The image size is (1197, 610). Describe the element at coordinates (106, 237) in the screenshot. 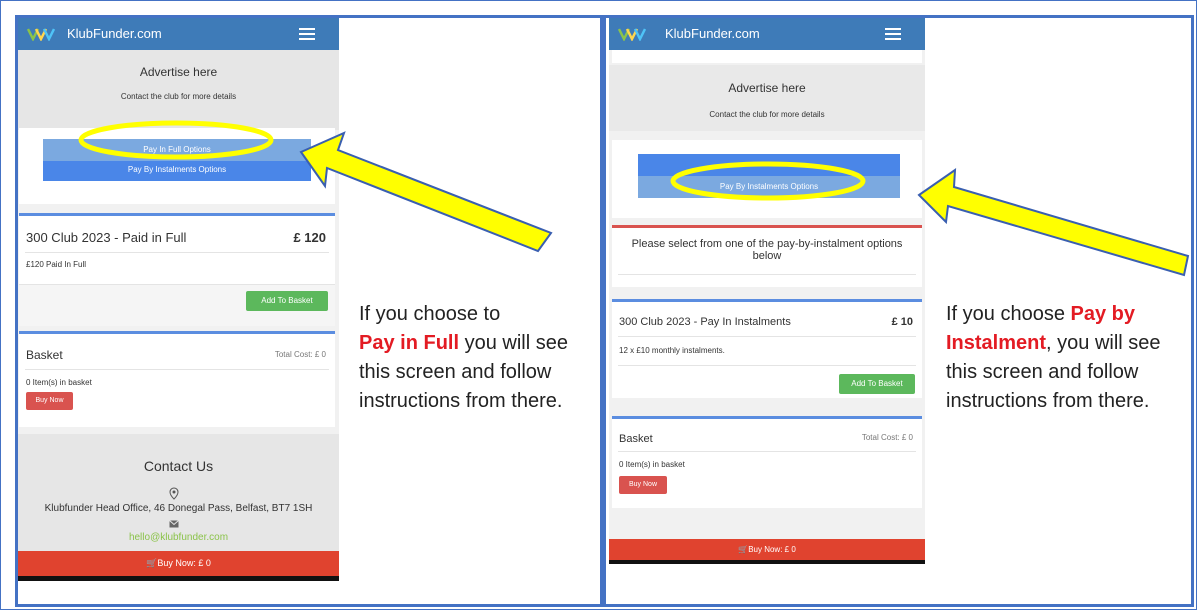

I see `product-title: 300 Club 2023 - Paid in Full` at that location.